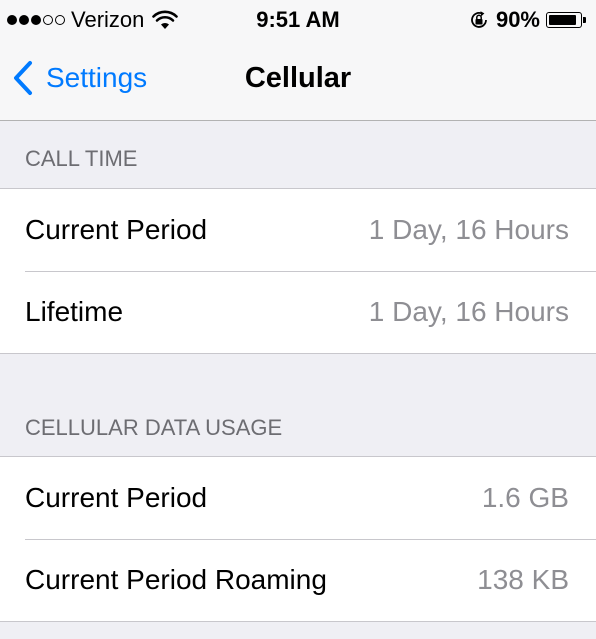  I want to click on page-title: Cellular, so click(298, 78).